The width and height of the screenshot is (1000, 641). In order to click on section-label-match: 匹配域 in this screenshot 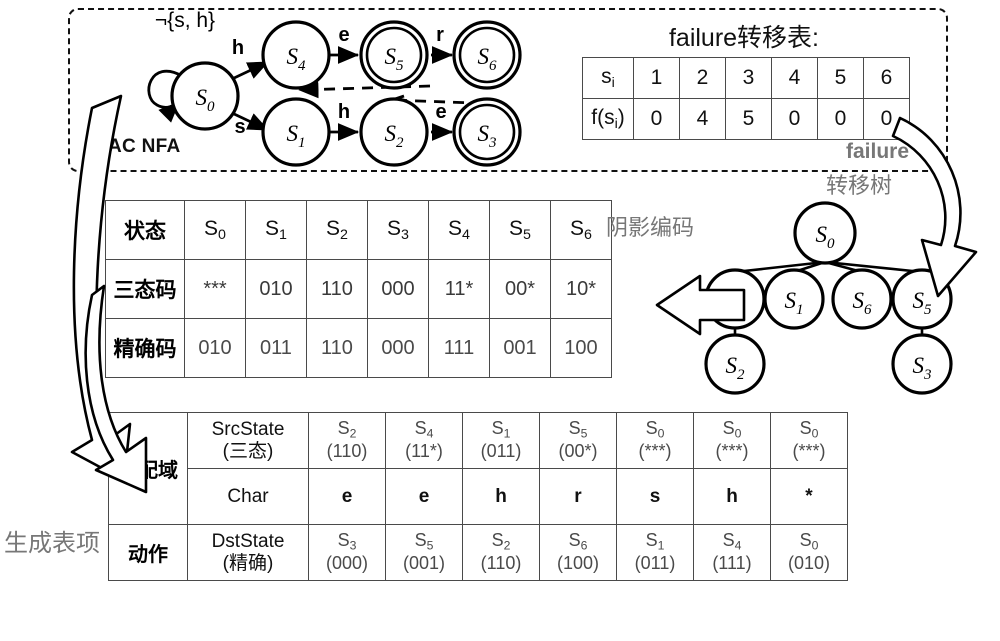, I will do `click(148, 468)`.